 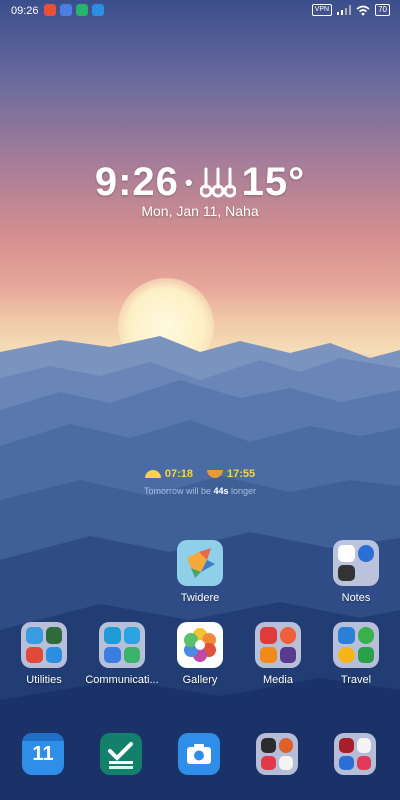 What do you see at coordinates (50, 10) in the screenshot?
I see `navigation-notification-icon` at bounding box center [50, 10].